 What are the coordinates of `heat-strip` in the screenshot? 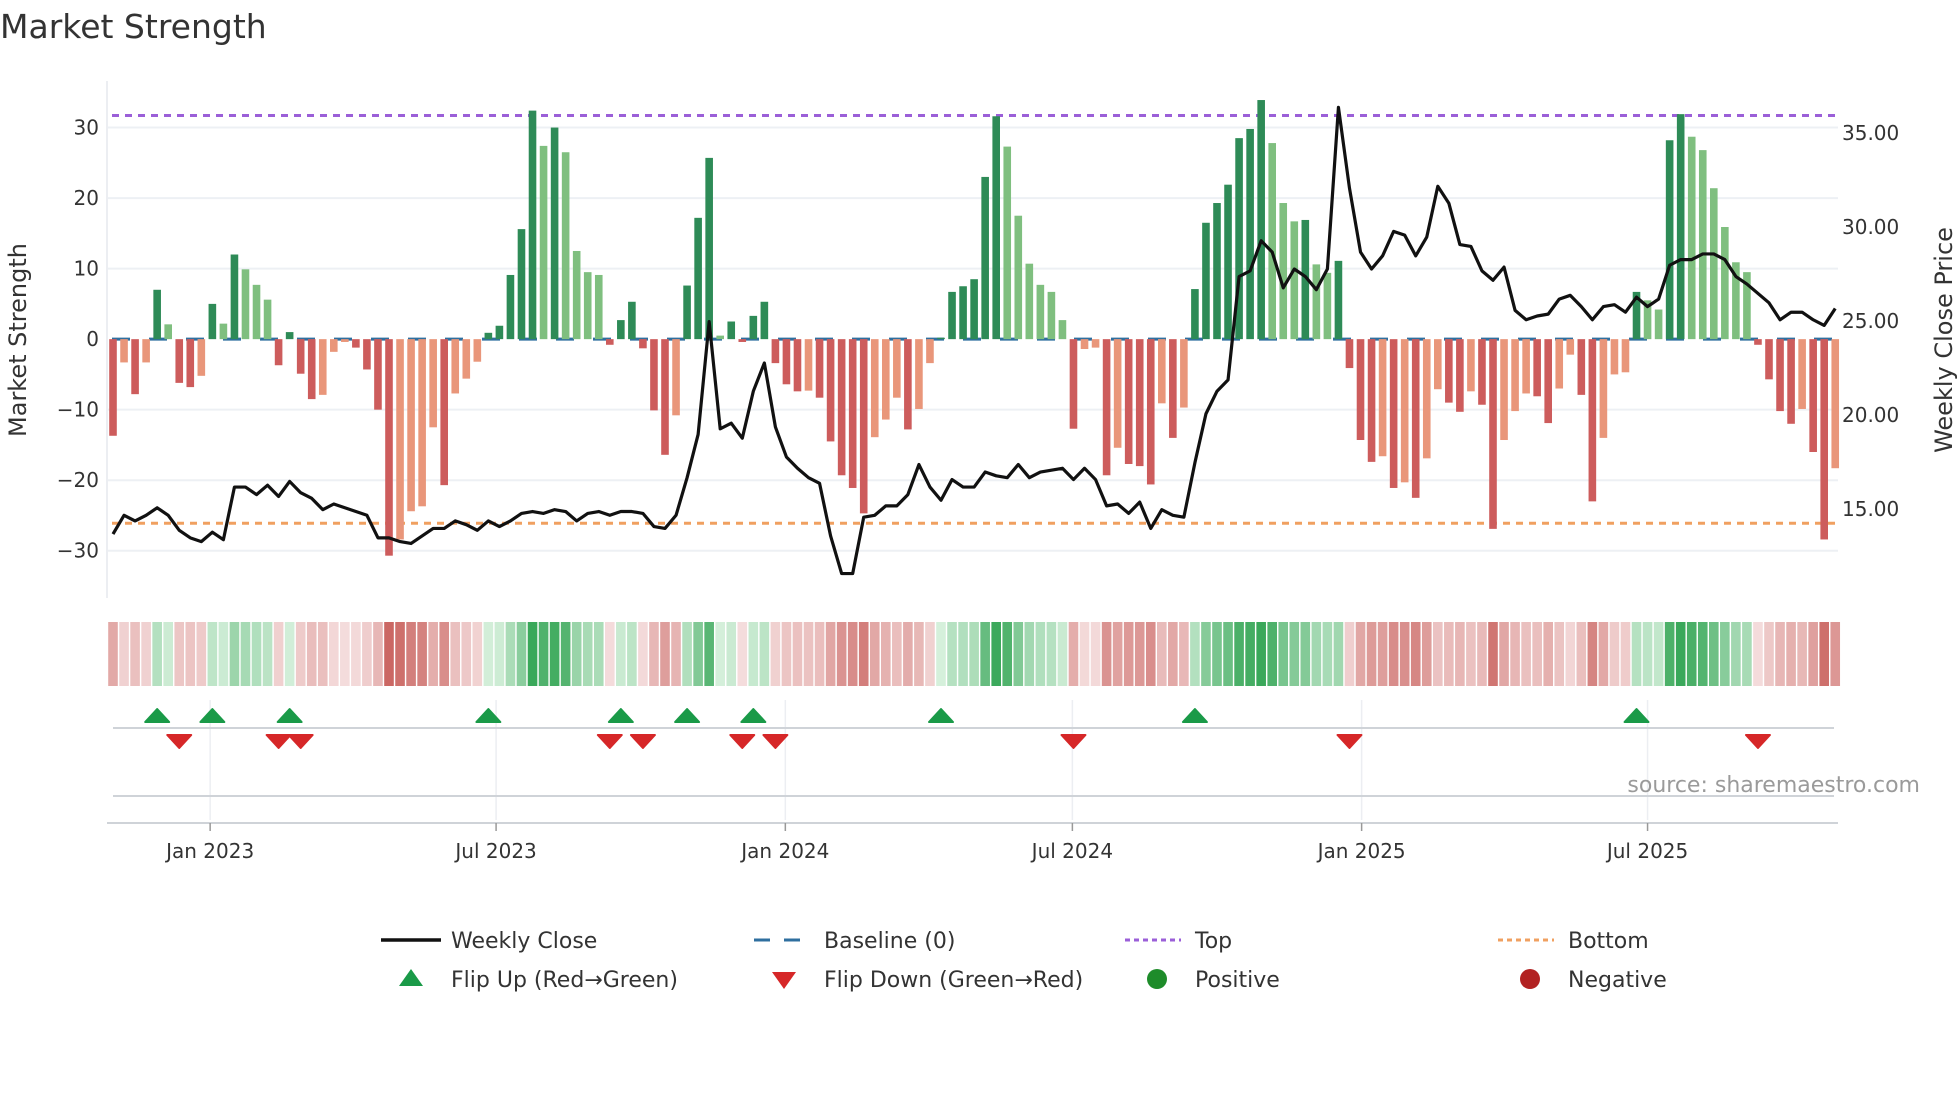 It's located at (974, 654).